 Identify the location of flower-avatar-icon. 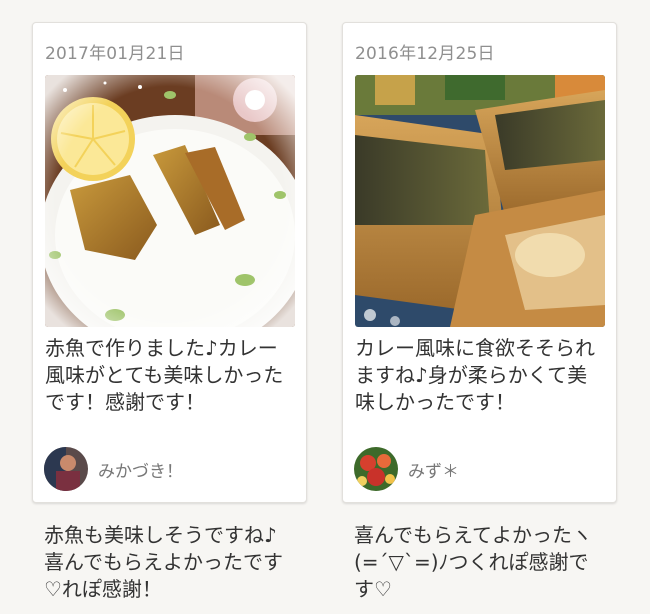
(376, 469).